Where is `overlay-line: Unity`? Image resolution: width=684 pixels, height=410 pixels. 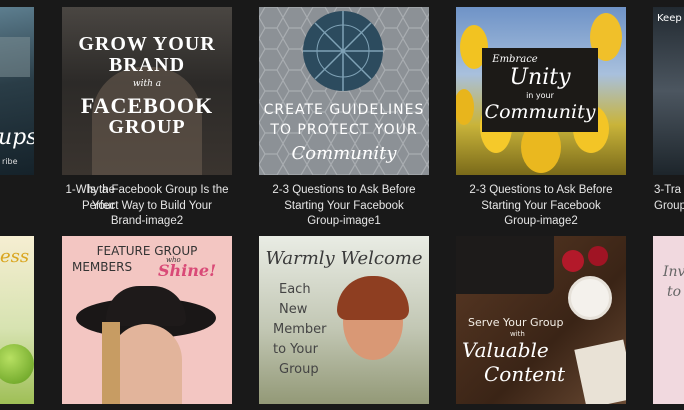 overlay-line: Unity is located at coordinates (540, 77).